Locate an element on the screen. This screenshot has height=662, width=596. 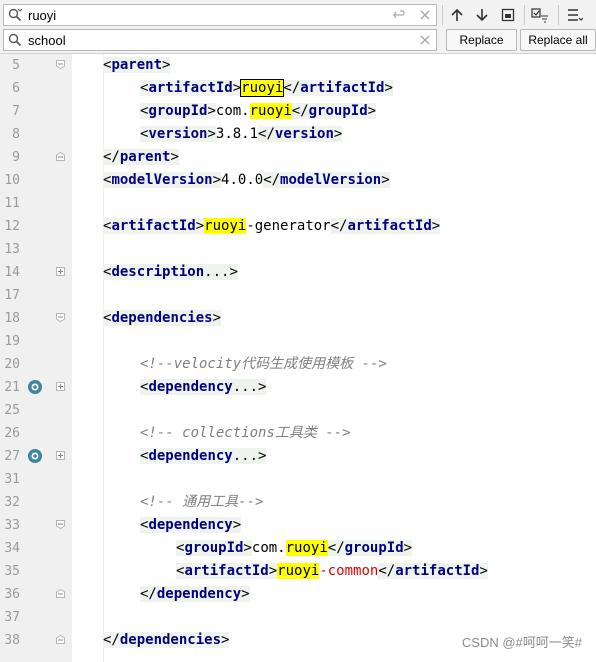
xml-comment: <!-- 通用工具--> is located at coordinates (202, 502).